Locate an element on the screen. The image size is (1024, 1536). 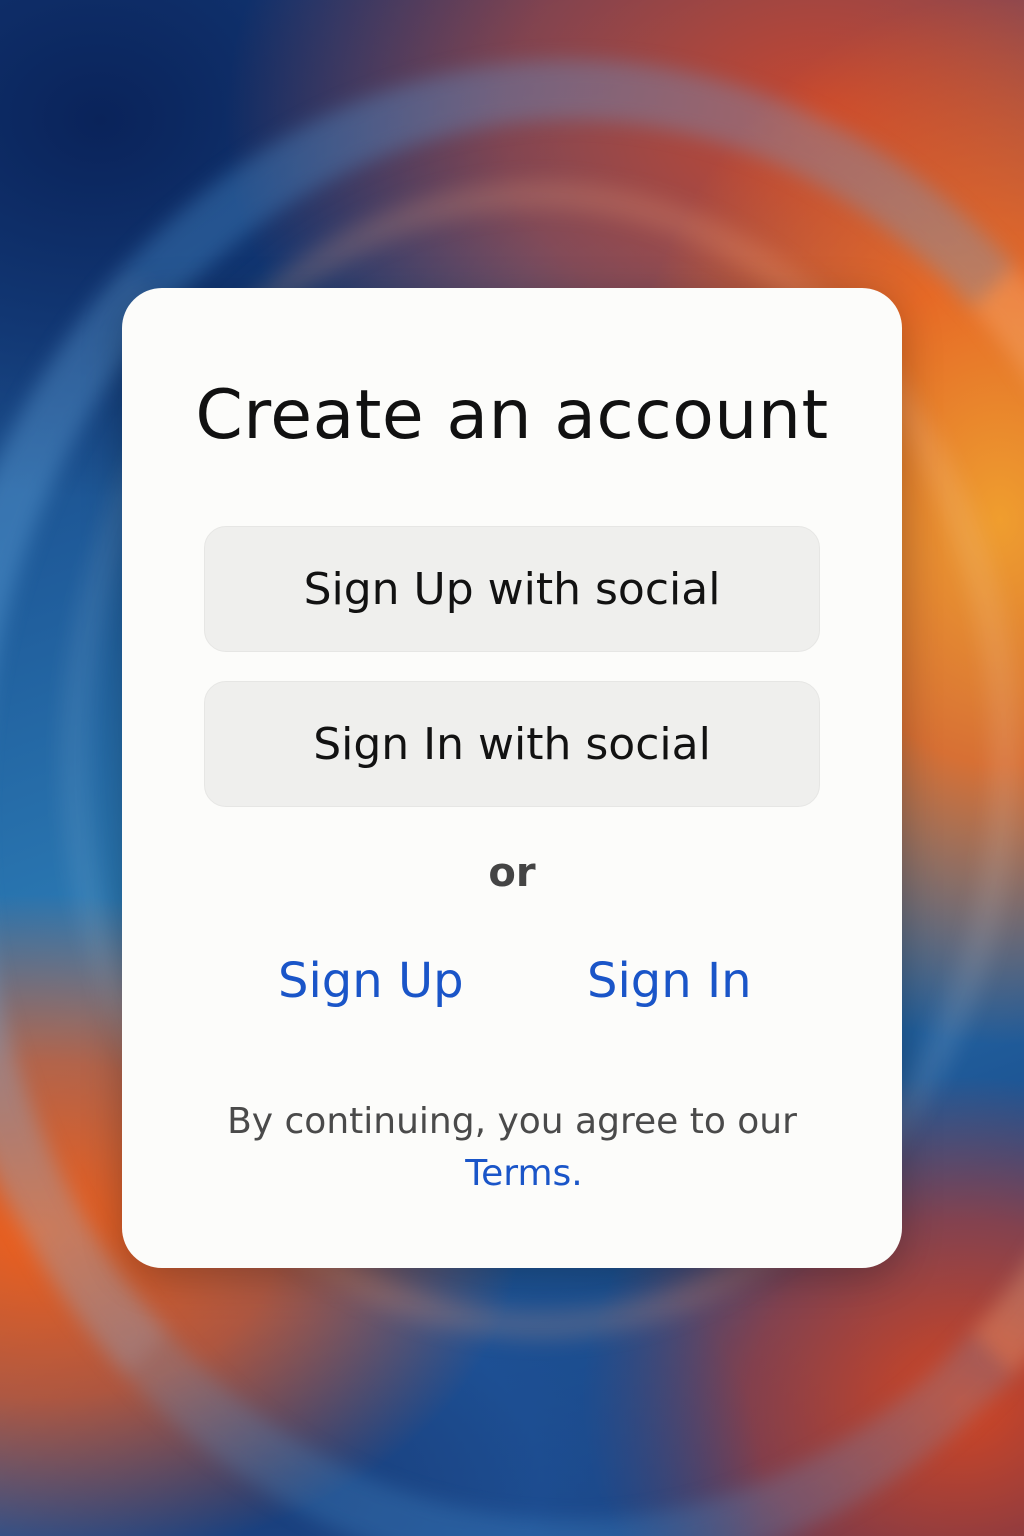
terms-notice-text: By continuing, you agree to our is located at coordinates (512, 1121).